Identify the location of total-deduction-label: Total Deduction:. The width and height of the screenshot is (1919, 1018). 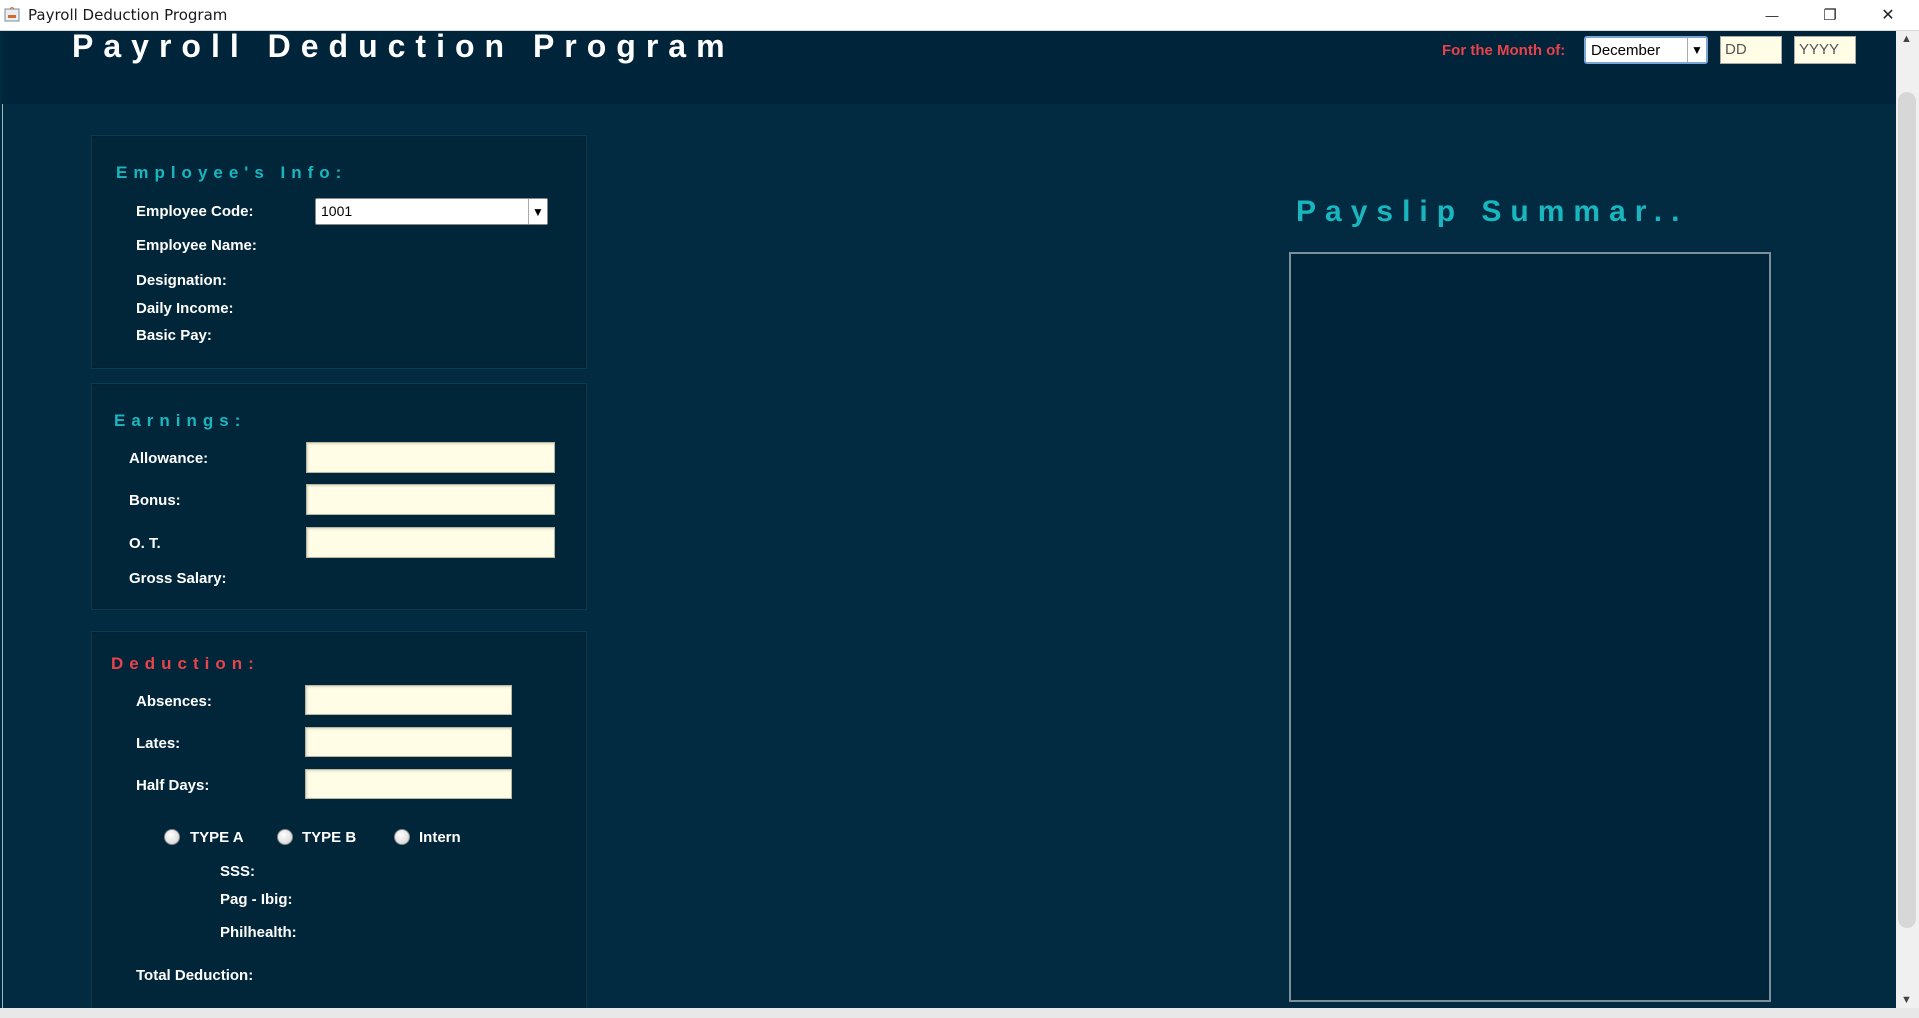
(195, 975).